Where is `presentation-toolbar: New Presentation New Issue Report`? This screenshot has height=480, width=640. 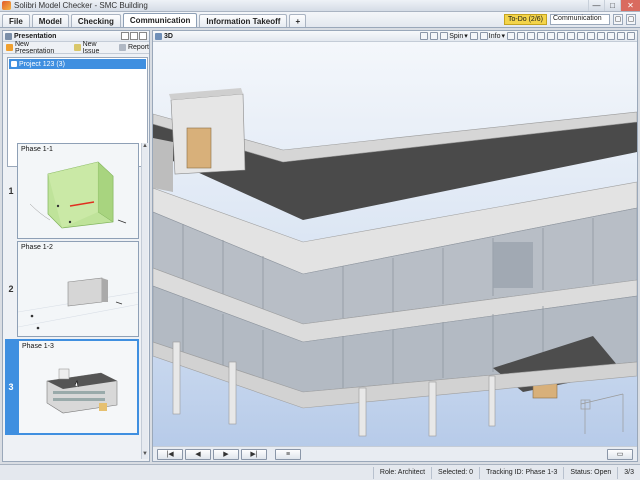
presentation-toolbar: New Presentation New Issue Report is located at coordinates (76, 47).